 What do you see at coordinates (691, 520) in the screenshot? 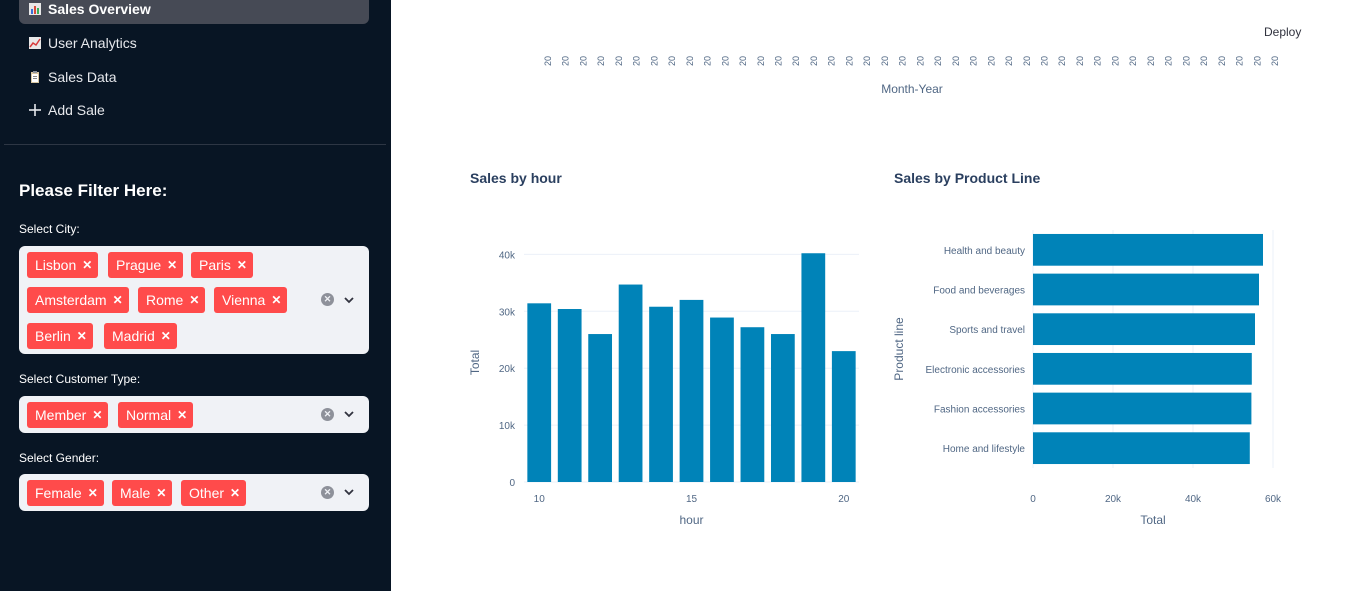
I see `x-axis-title: hour` at bounding box center [691, 520].